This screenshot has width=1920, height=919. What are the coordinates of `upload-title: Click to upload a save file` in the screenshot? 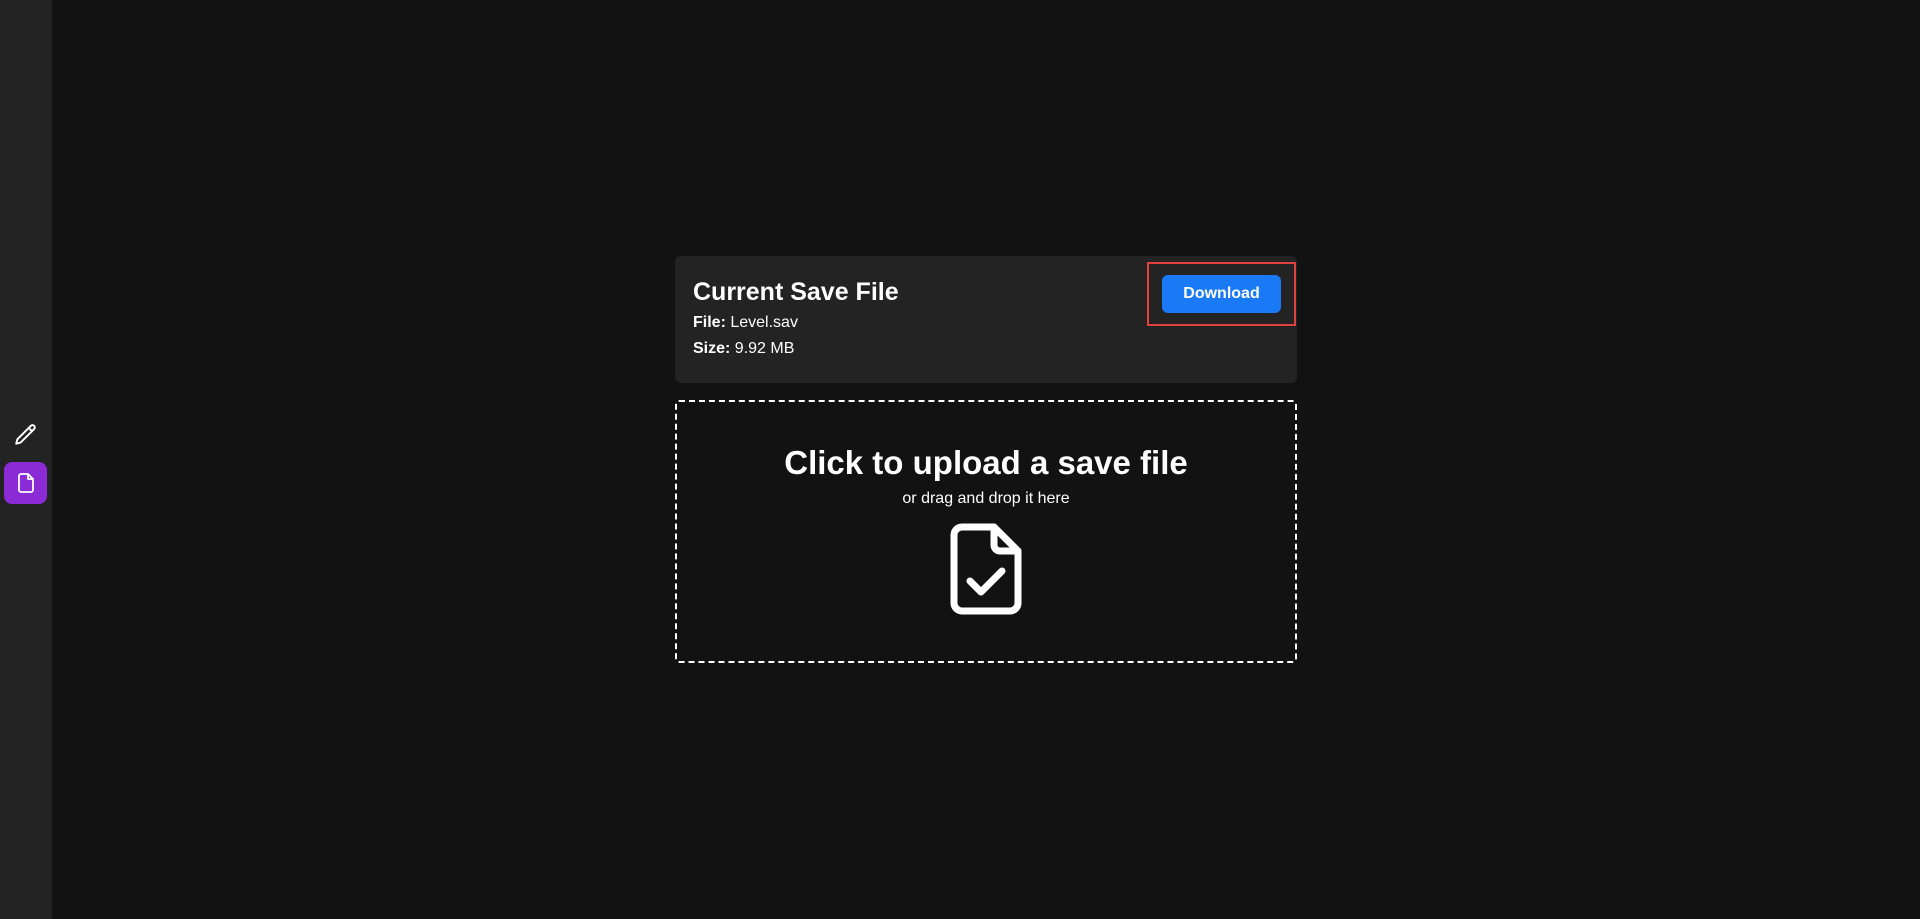 It's located at (986, 462).